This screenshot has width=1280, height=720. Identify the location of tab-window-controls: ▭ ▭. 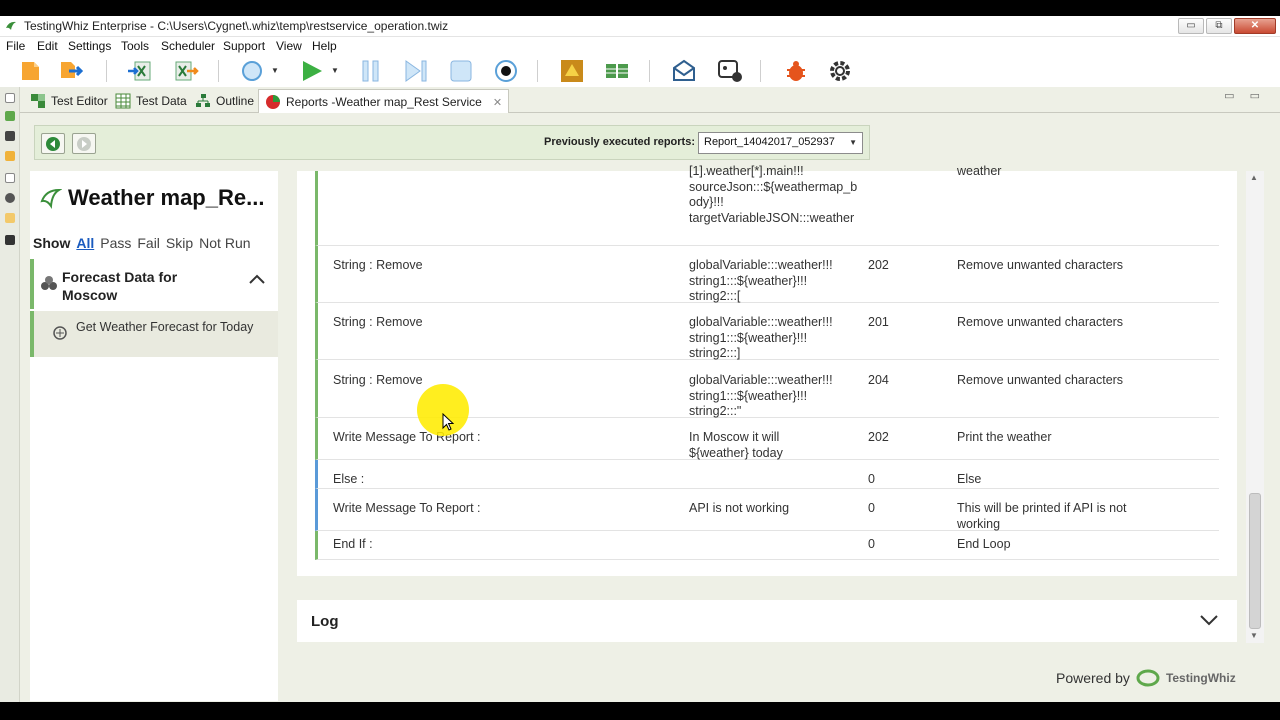
(1245, 95).